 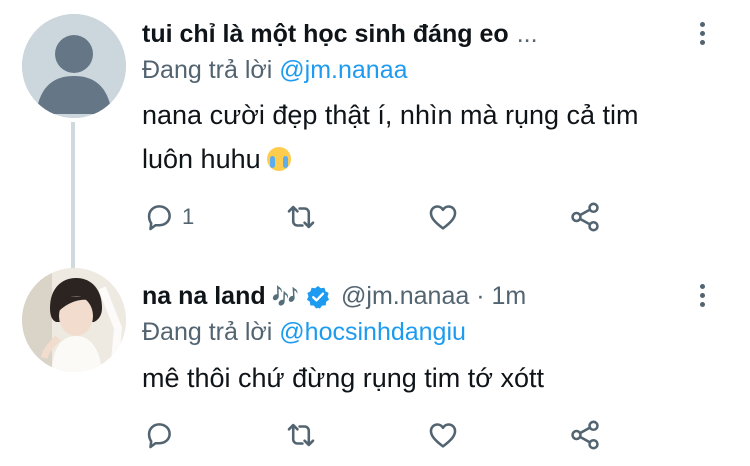 What do you see at coordinates (422, 159) in the screenshot?
I see `tweet-text-line: luôn huhu` at bounding box center [422, 159].